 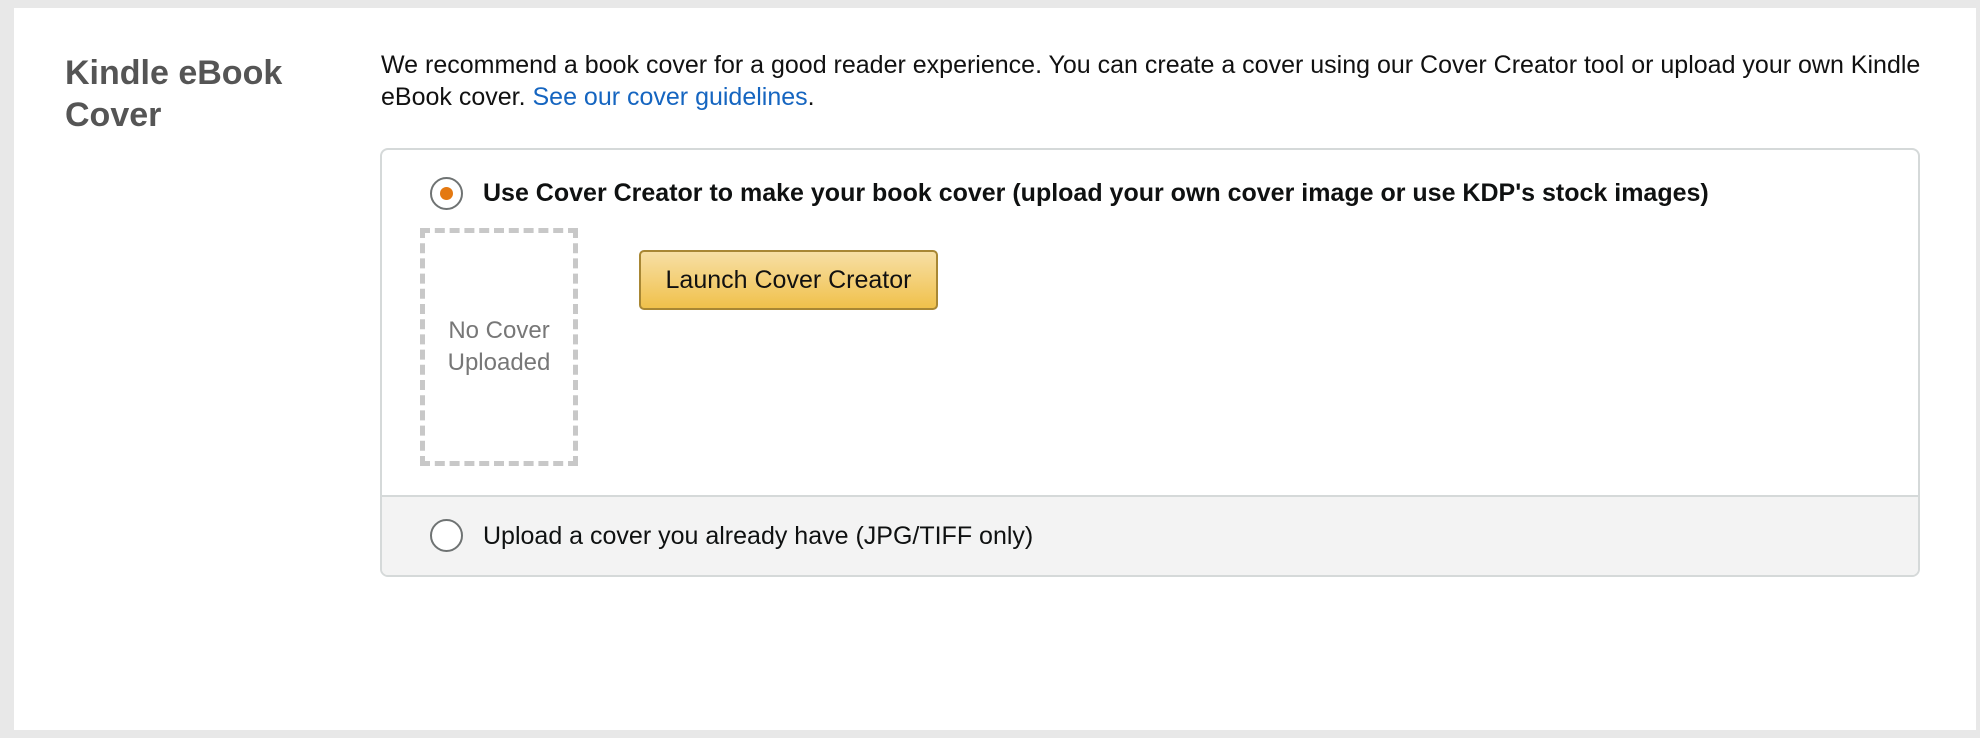 I want to click on cover-creator-radio, so click(x=446, y=193).